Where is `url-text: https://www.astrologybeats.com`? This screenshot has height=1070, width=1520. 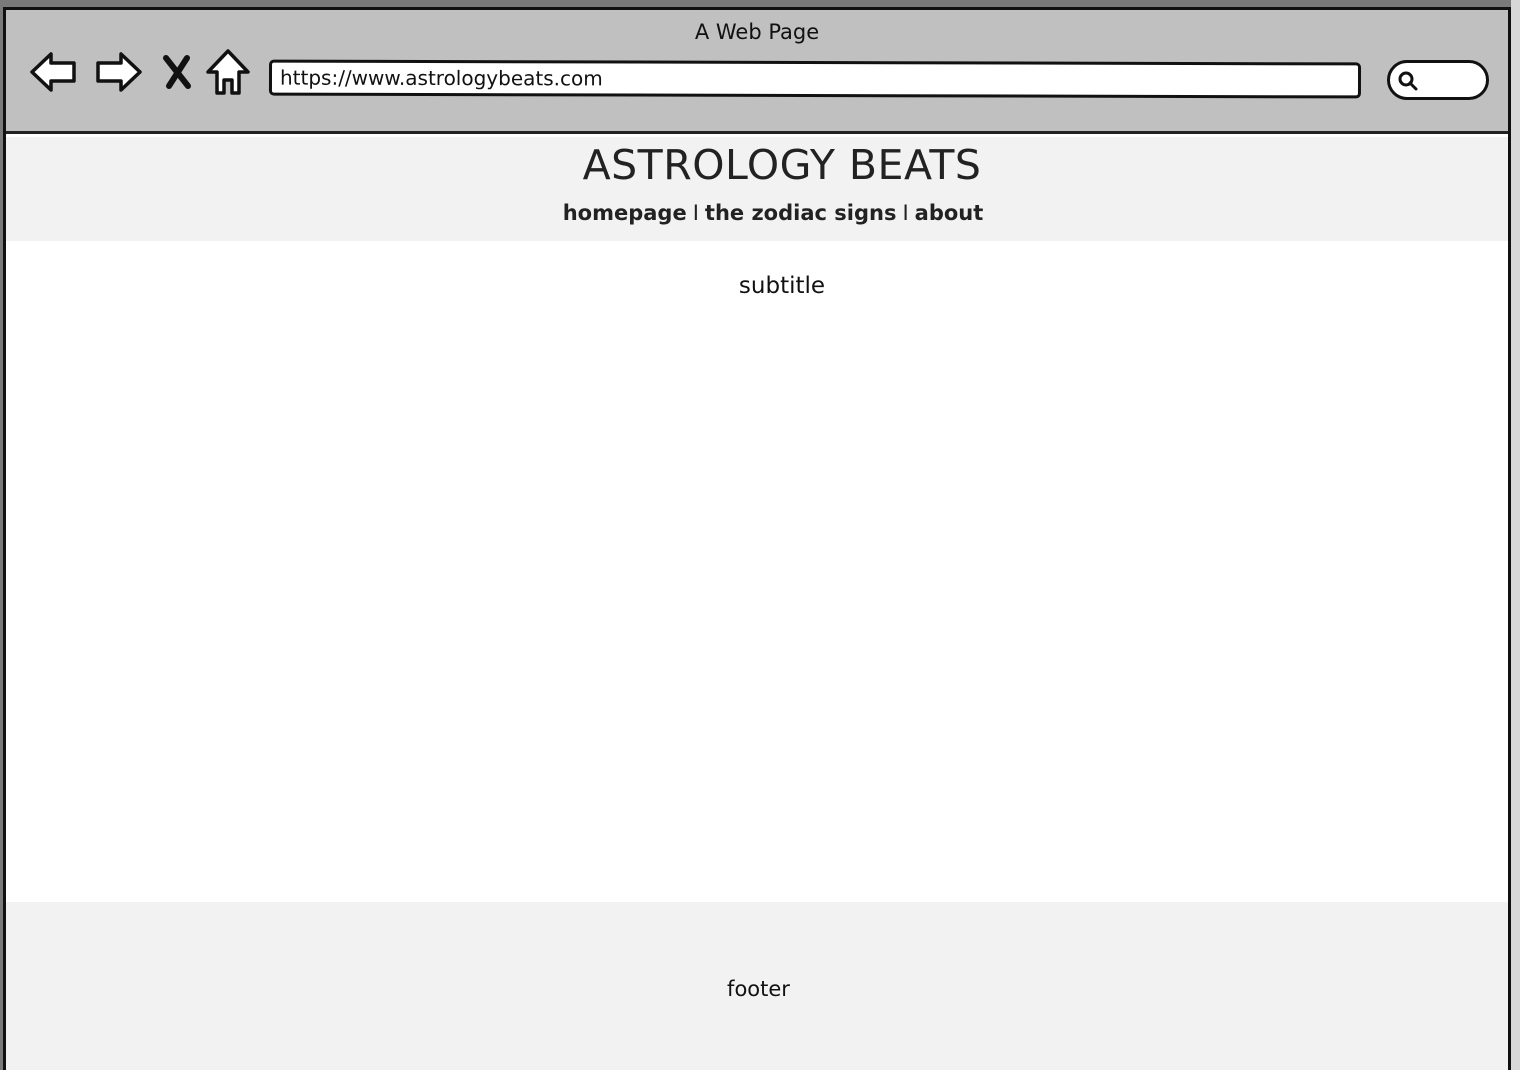
url-text: https://www.astrologybeats.com is located at coordinates (441, 78).